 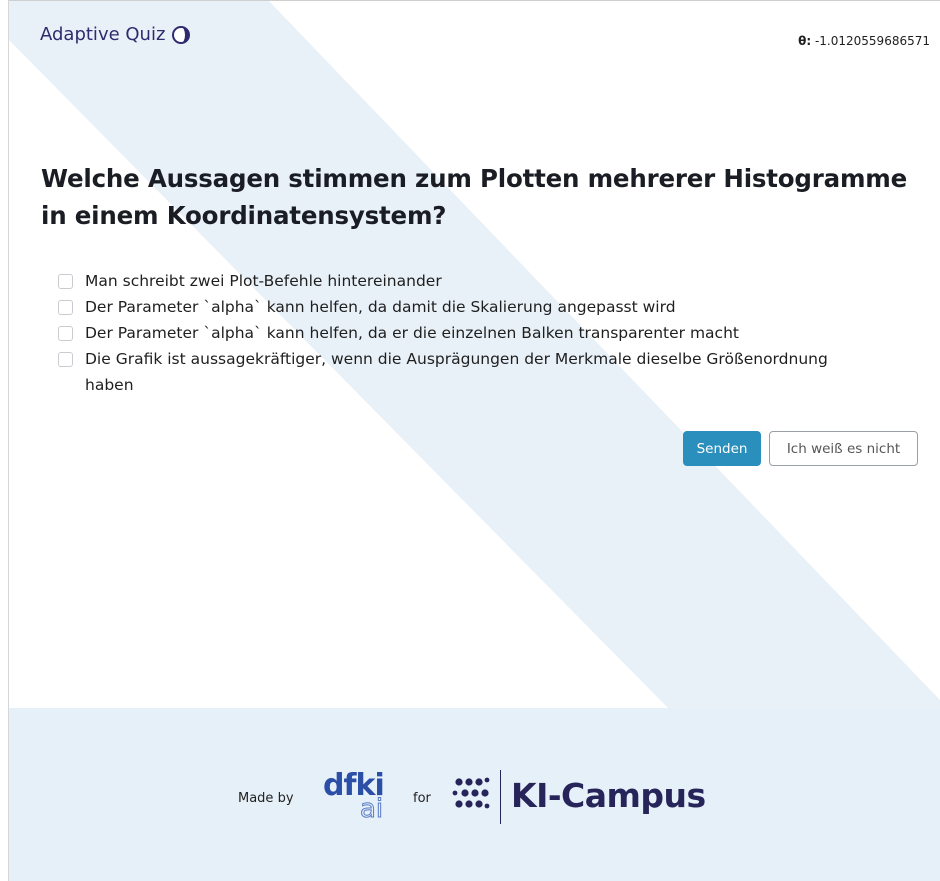 I want to click on dfki-logo-ai: ai, so click(x=371, y=809).